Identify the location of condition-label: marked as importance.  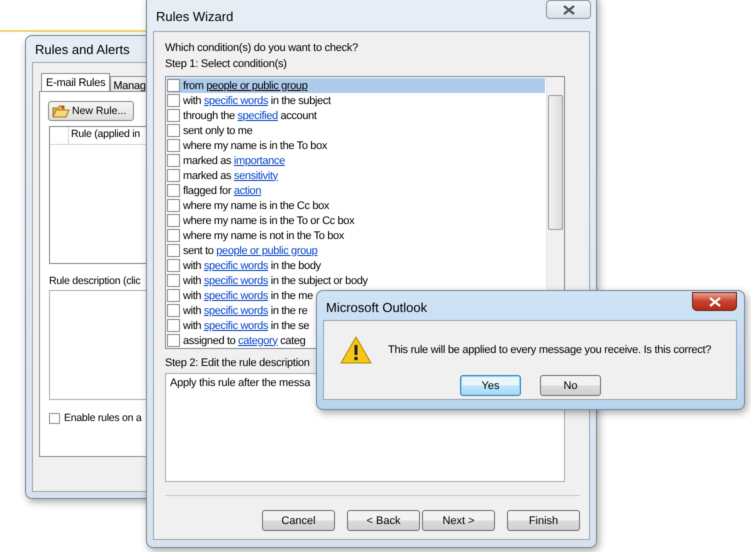
(234, 160).